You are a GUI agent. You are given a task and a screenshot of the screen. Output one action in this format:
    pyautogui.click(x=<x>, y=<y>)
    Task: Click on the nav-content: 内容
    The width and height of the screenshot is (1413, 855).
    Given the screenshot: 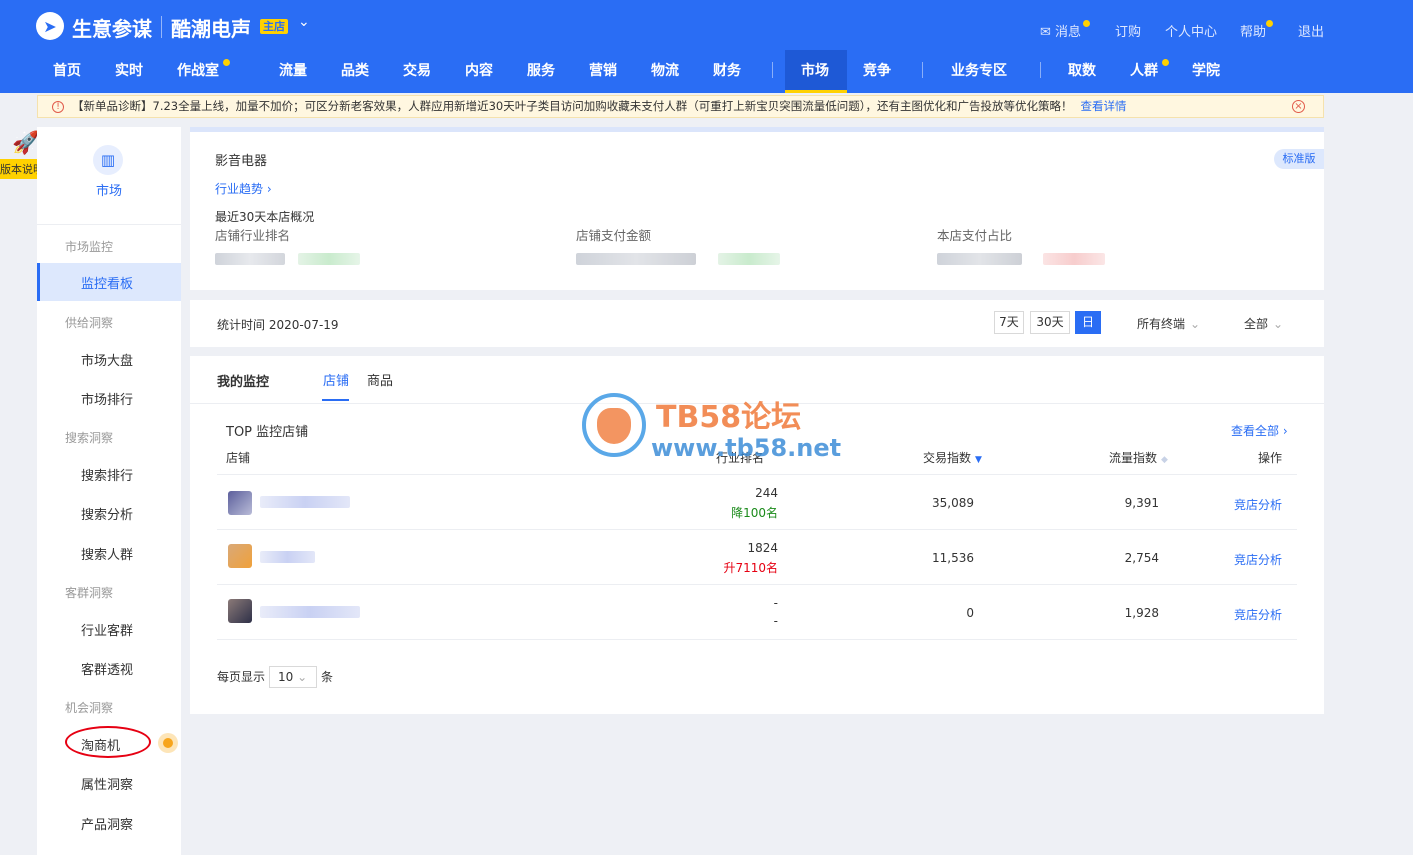 What is the action you would take?
    pyautogui.click(x=479, y=70)
    